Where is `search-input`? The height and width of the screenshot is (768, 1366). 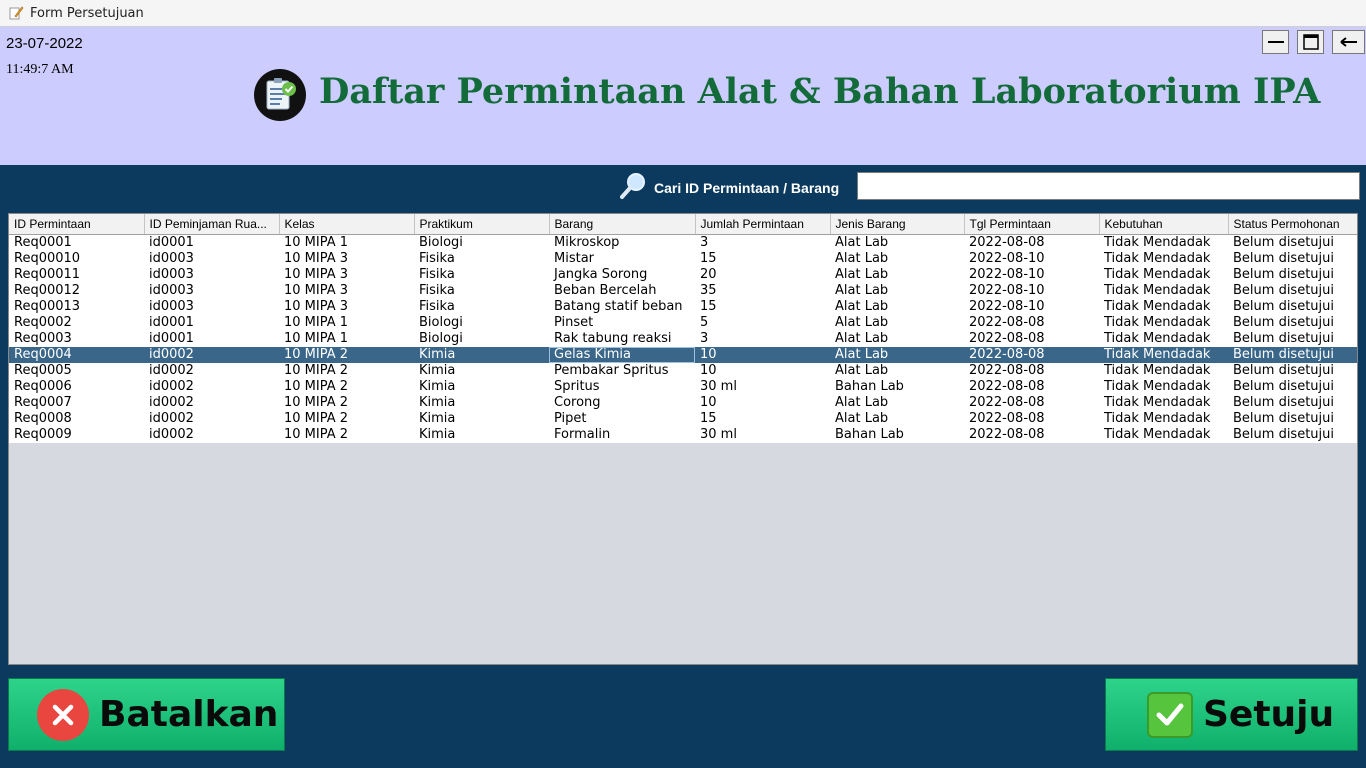
search-input is located at coordinates (1108, 186).